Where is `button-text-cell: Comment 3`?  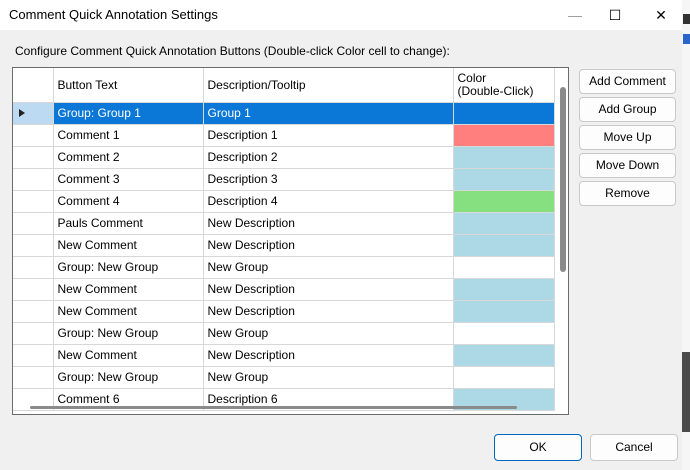 button-text-cell: Comment 3 is located at coordinates (128, 179).